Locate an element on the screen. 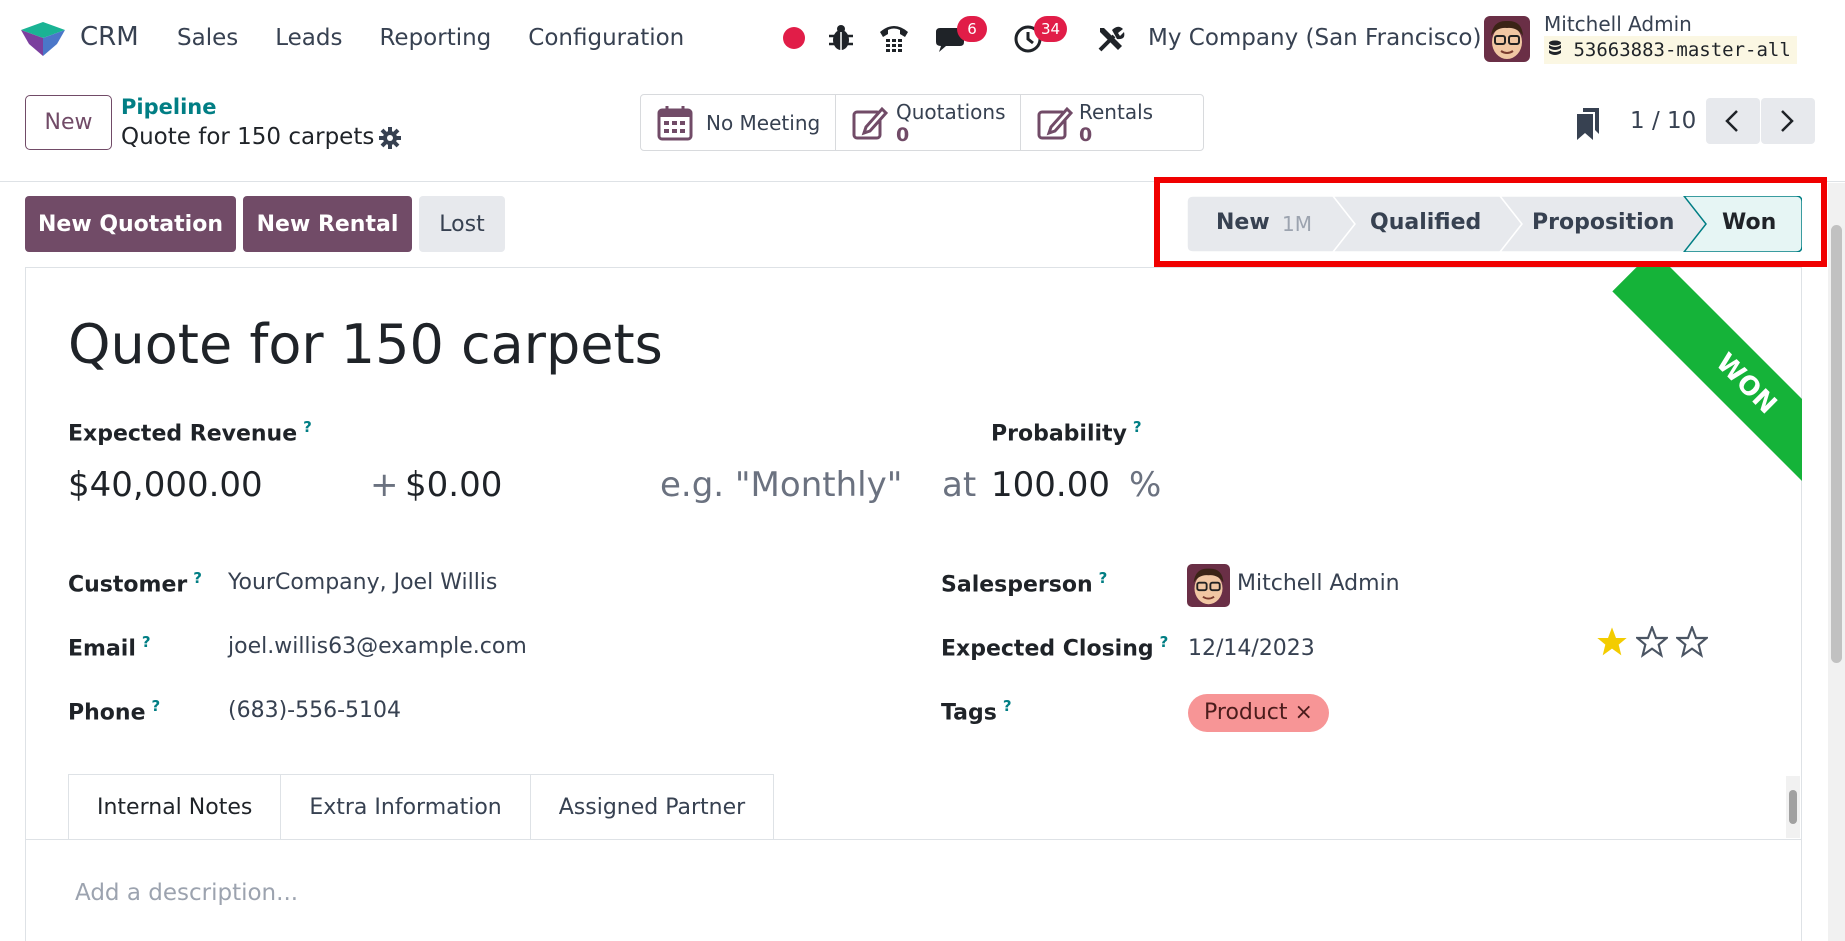  quotations-count: 0 is located at coordinates (903, 135).